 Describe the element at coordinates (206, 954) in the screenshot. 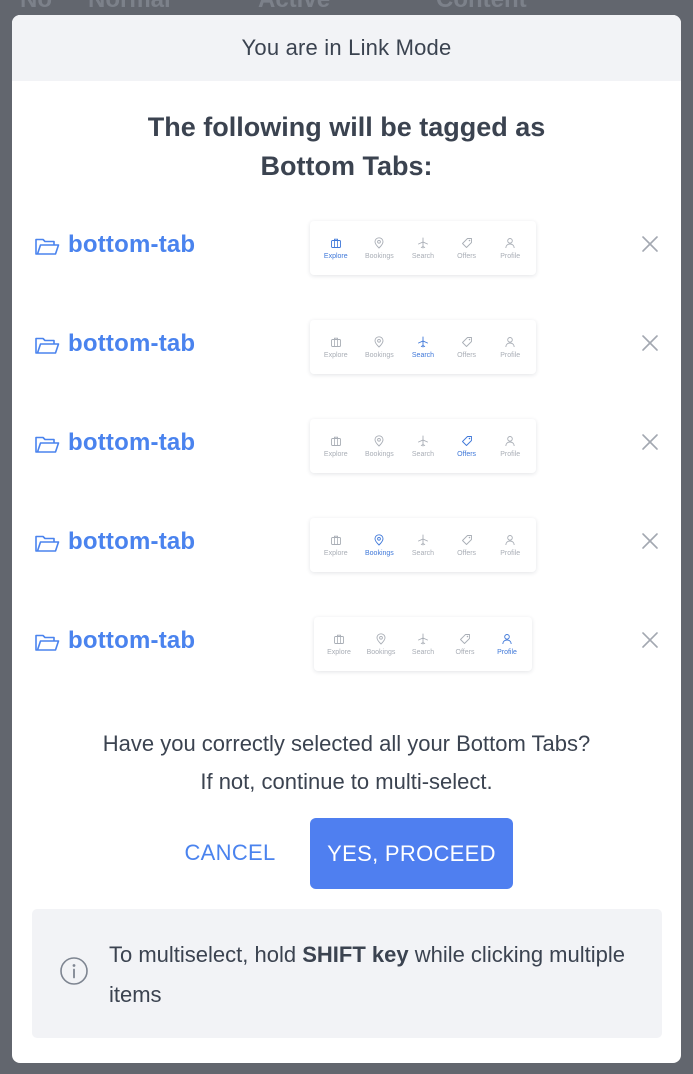

I see `tip-text-before: To multiselect, hold` at that location.